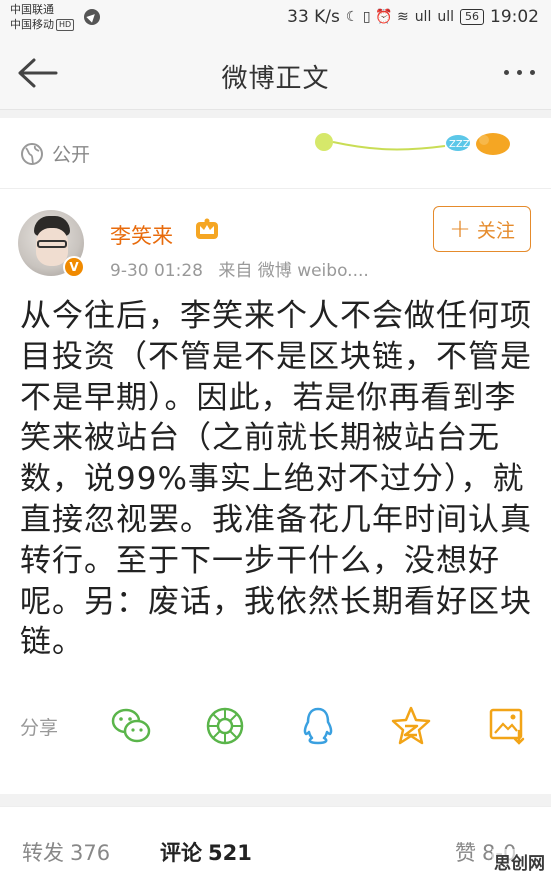  Describe the element at coordinates (92, 17) in the screenshot. I see `navigation-arrow-icon` at that location.